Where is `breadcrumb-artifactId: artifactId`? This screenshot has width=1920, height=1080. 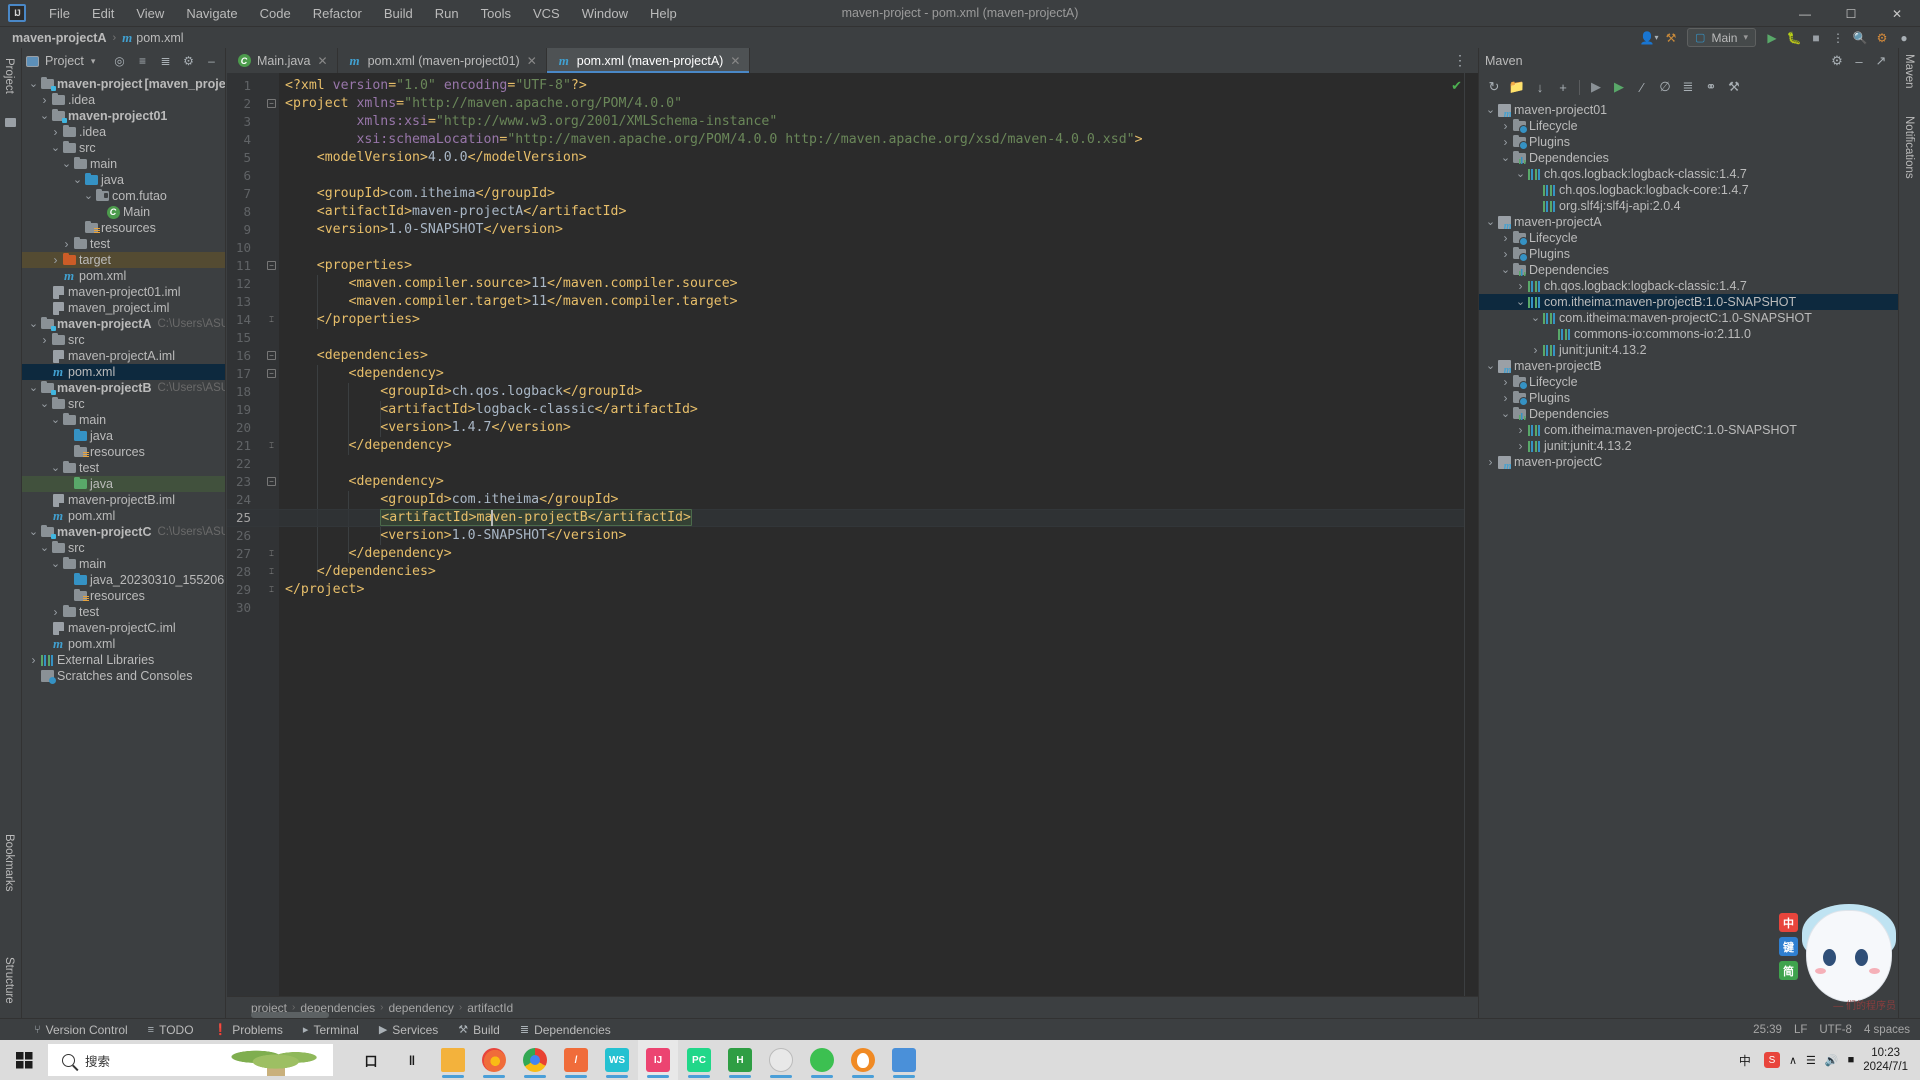
breadcrumb-artifactId: artifactId is located at coordinates (490, 1008).